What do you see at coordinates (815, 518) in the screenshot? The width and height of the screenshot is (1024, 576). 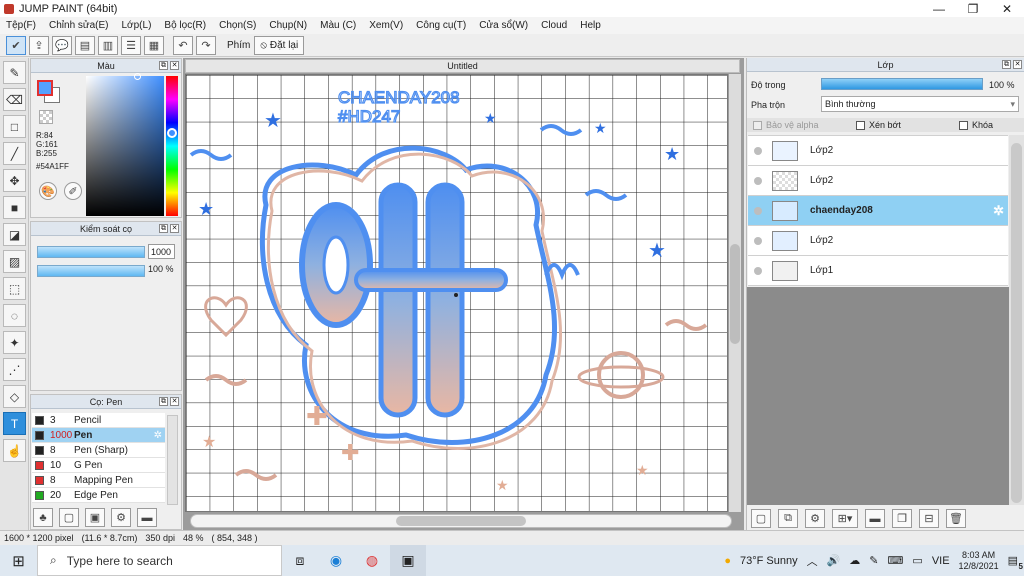 I see `layer-settings-icon: ⚙` at bounding box center [815, 518].